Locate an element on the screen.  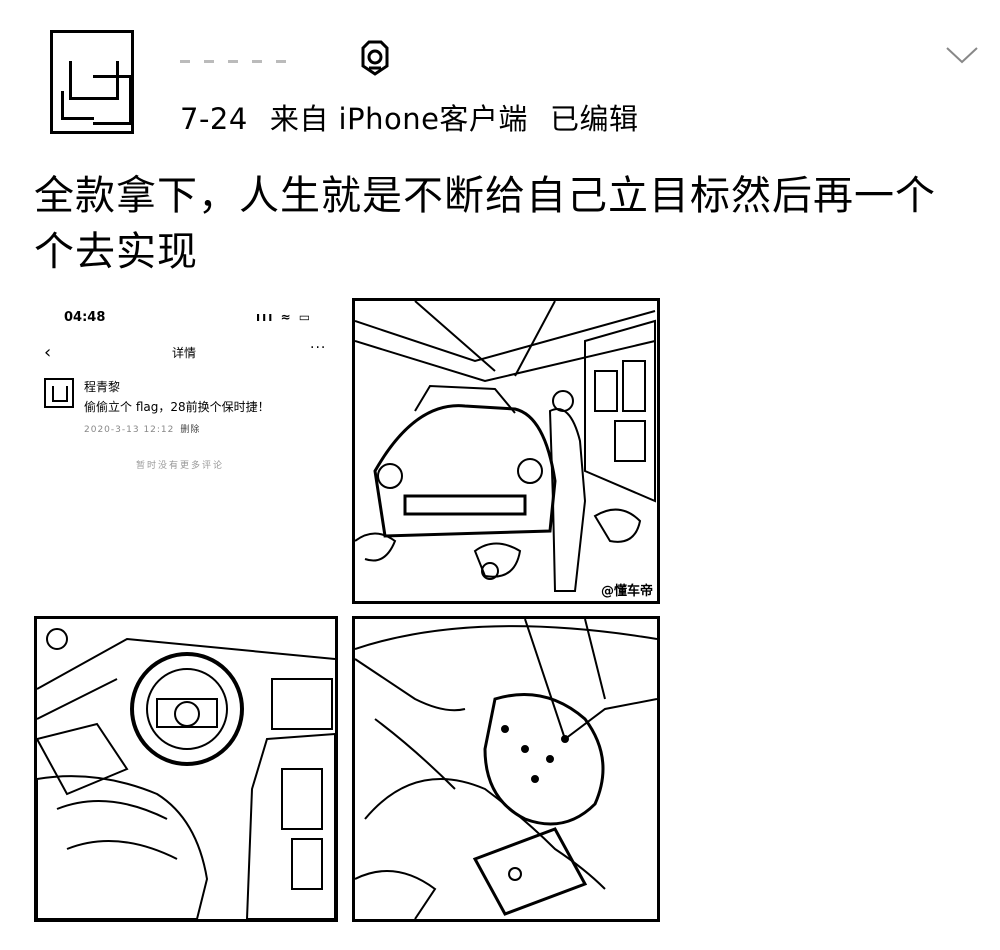
screenshot-date-text: 2020-3-13 12:12 is located at coordinates (129, 430).